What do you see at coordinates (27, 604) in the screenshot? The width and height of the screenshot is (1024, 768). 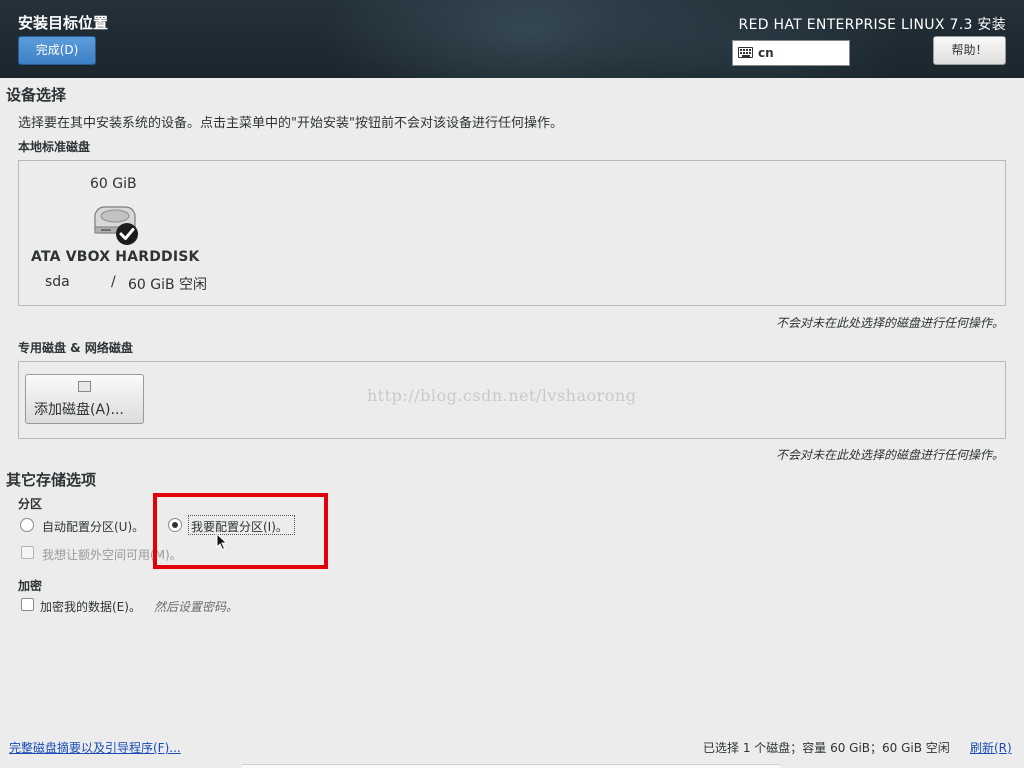 I see `encrypt-checkbox` at bounding box center [27, 604].